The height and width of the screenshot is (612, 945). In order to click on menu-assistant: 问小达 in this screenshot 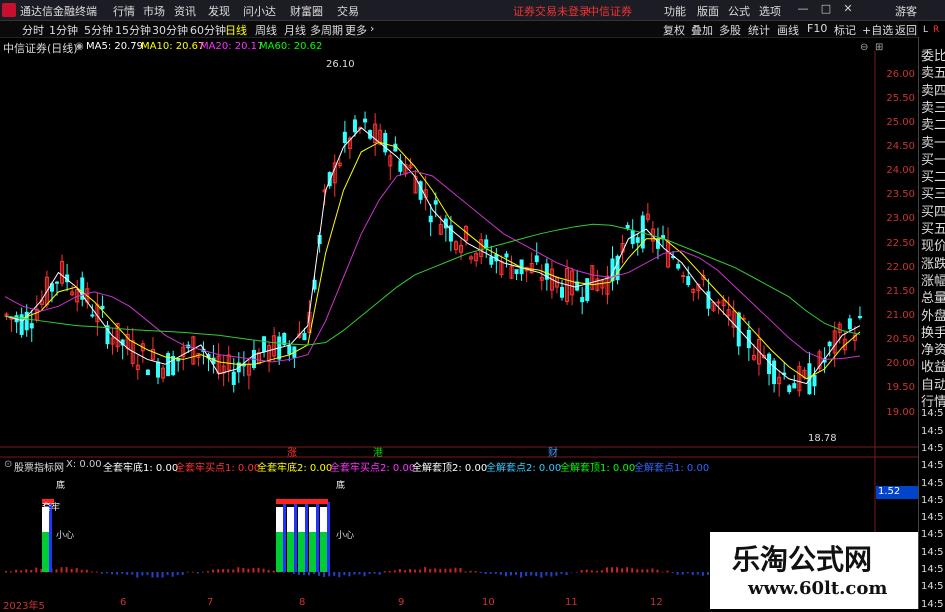, I will do `click(259, 11)`.